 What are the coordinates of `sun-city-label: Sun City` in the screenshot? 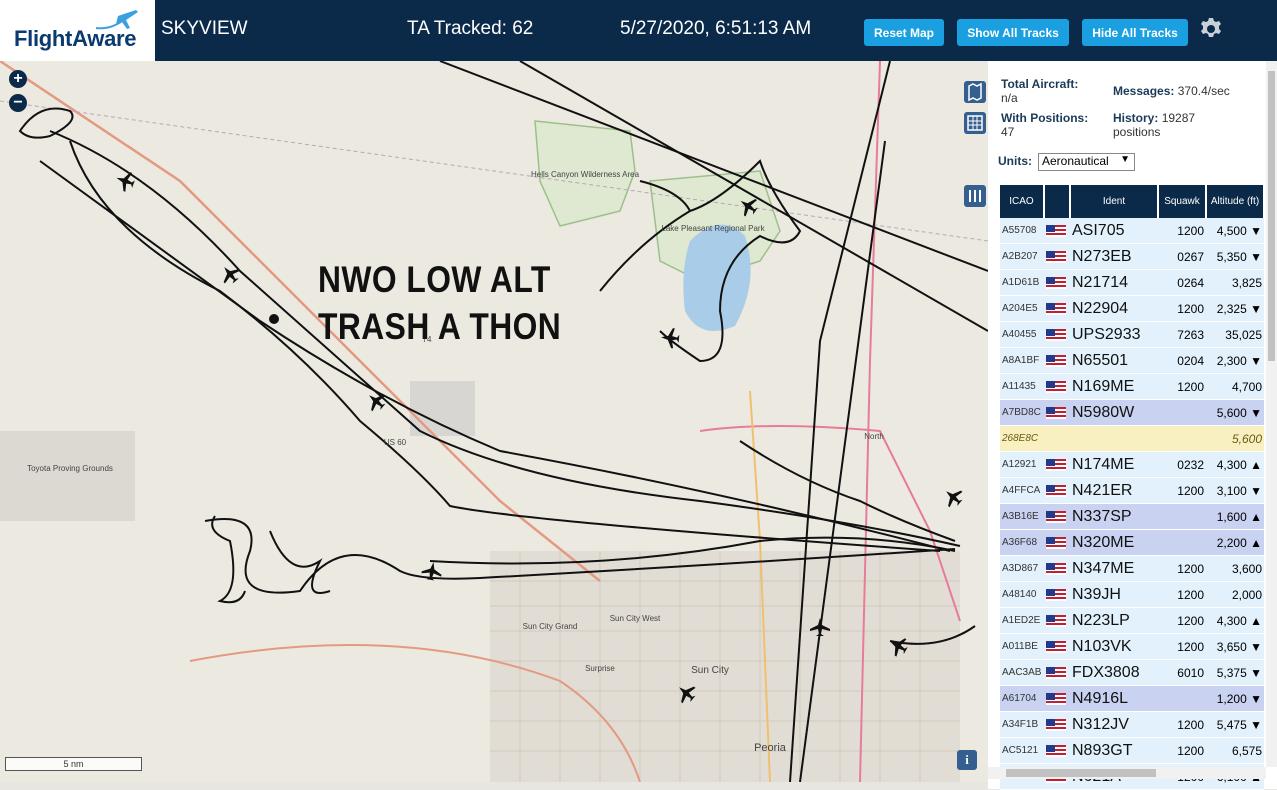 It's located at (710, 670).